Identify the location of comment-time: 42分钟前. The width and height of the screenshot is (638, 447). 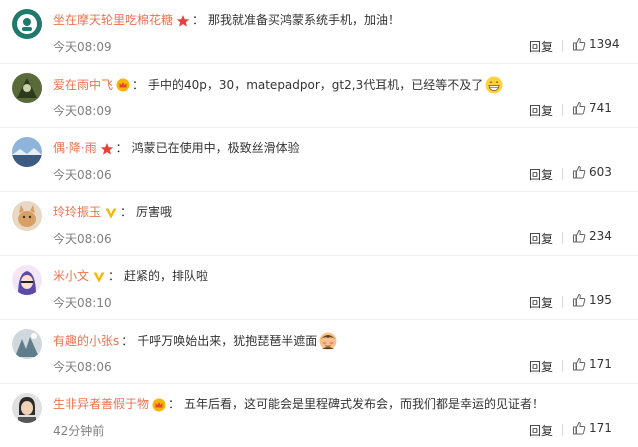
(79, 431).